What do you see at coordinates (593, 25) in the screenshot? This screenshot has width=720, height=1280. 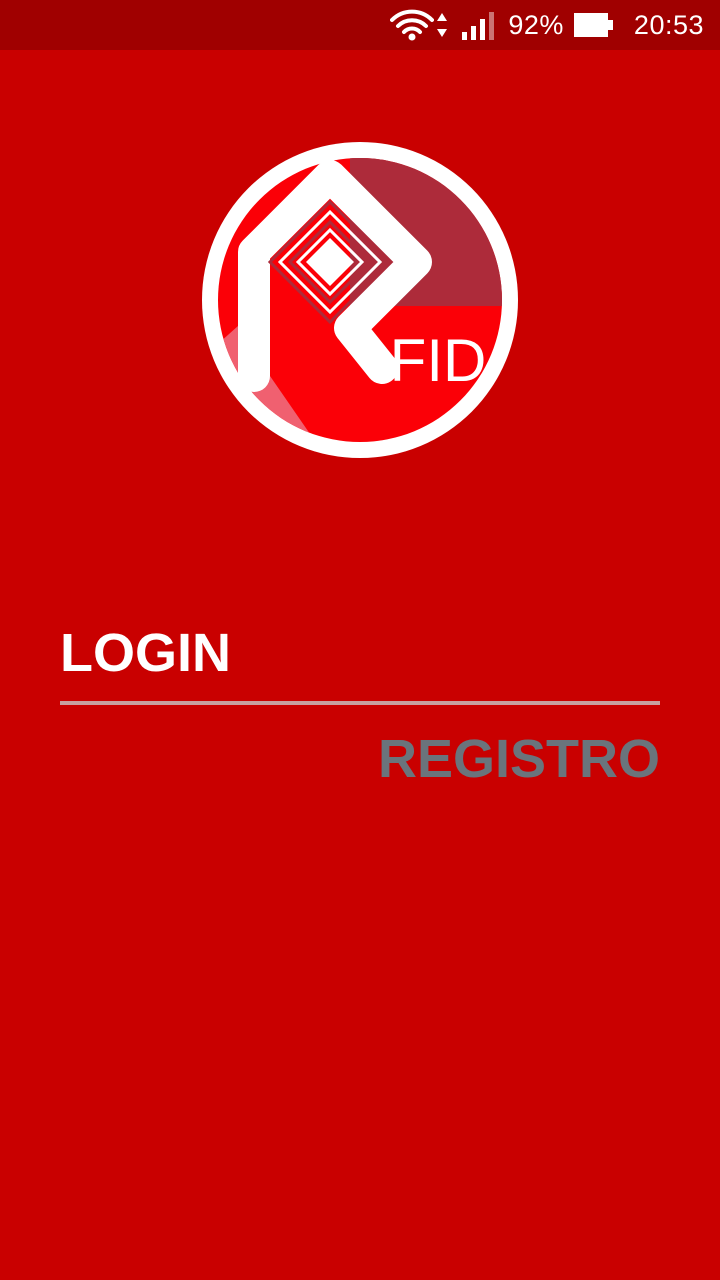 I see `battery-icon` at bounding box center [593, 25].